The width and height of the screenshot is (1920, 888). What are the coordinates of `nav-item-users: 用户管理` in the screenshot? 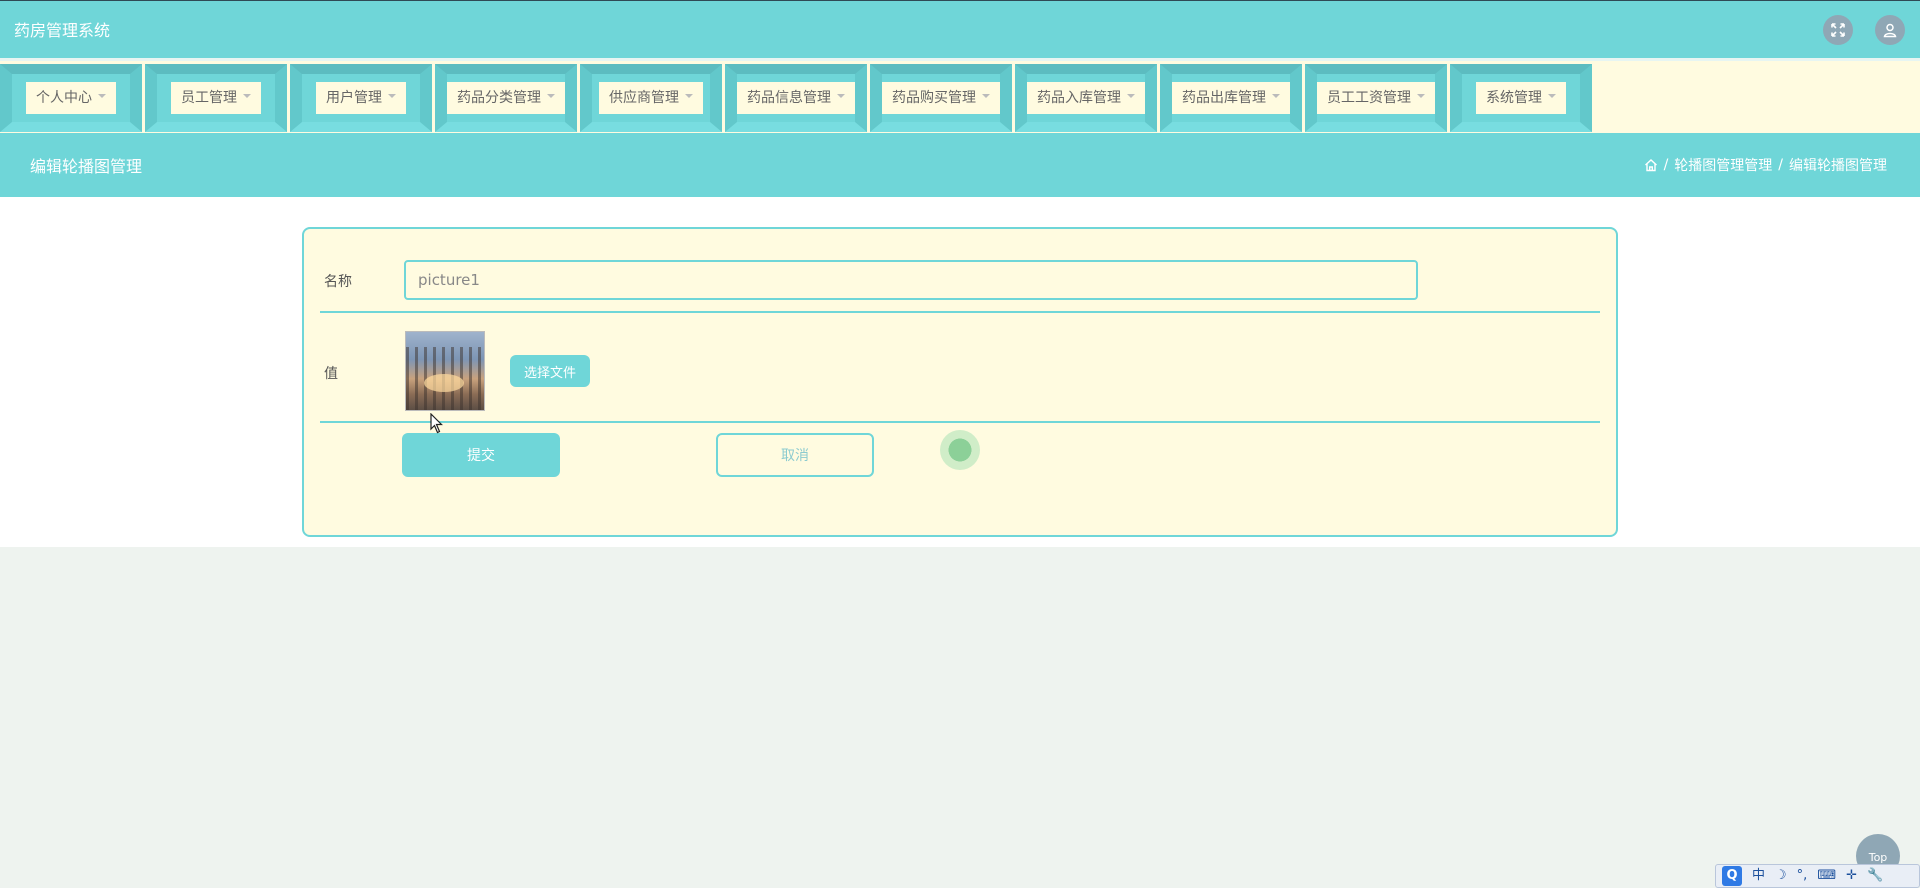 It's located at (361, 98).